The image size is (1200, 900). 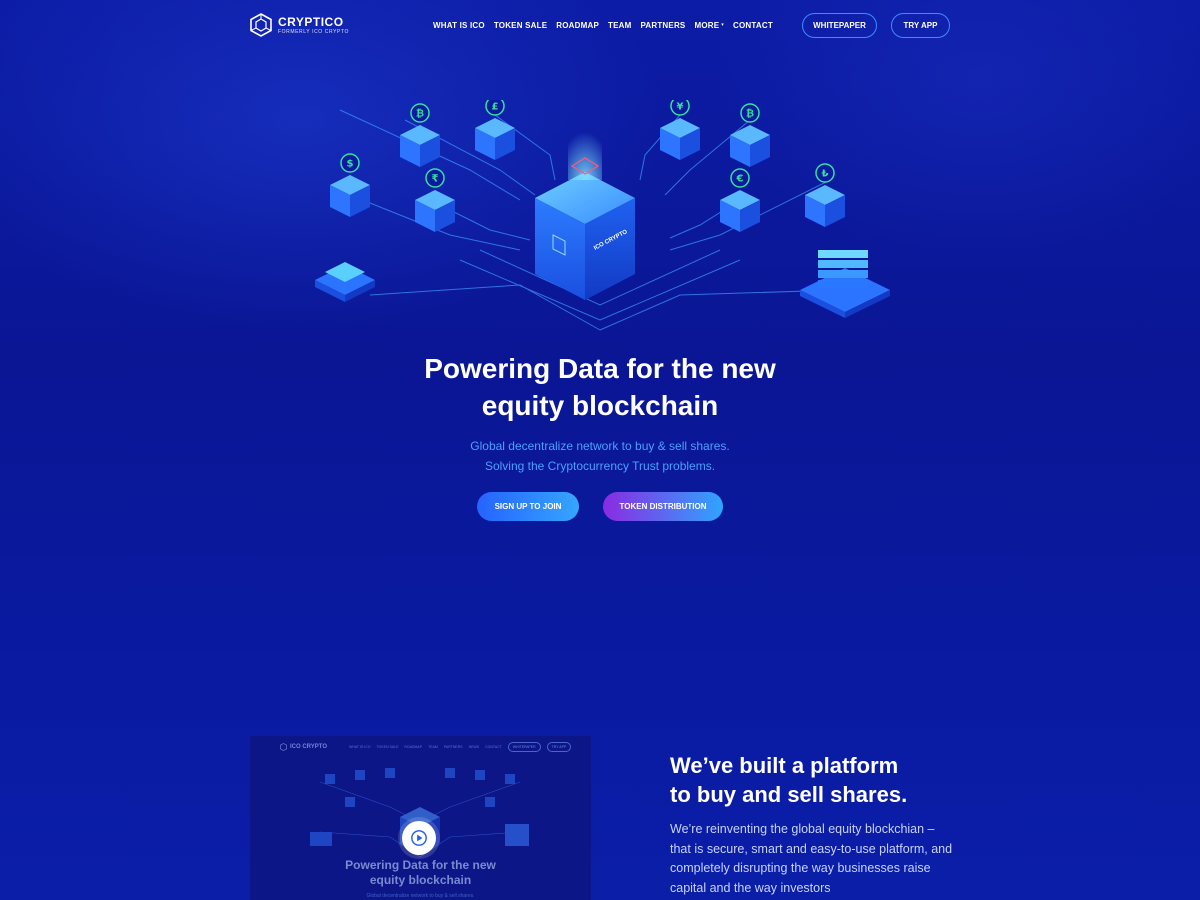 I want to click on preview-nav-item: NEWS, so click(x=474, y=747).